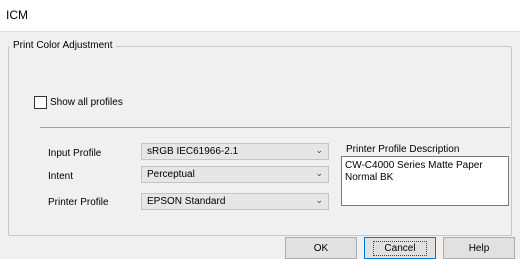  Describe the element at coordinates (235, 174) in the screenshot. I see `intent-dropdown: Perceptual ⌄` at that location.